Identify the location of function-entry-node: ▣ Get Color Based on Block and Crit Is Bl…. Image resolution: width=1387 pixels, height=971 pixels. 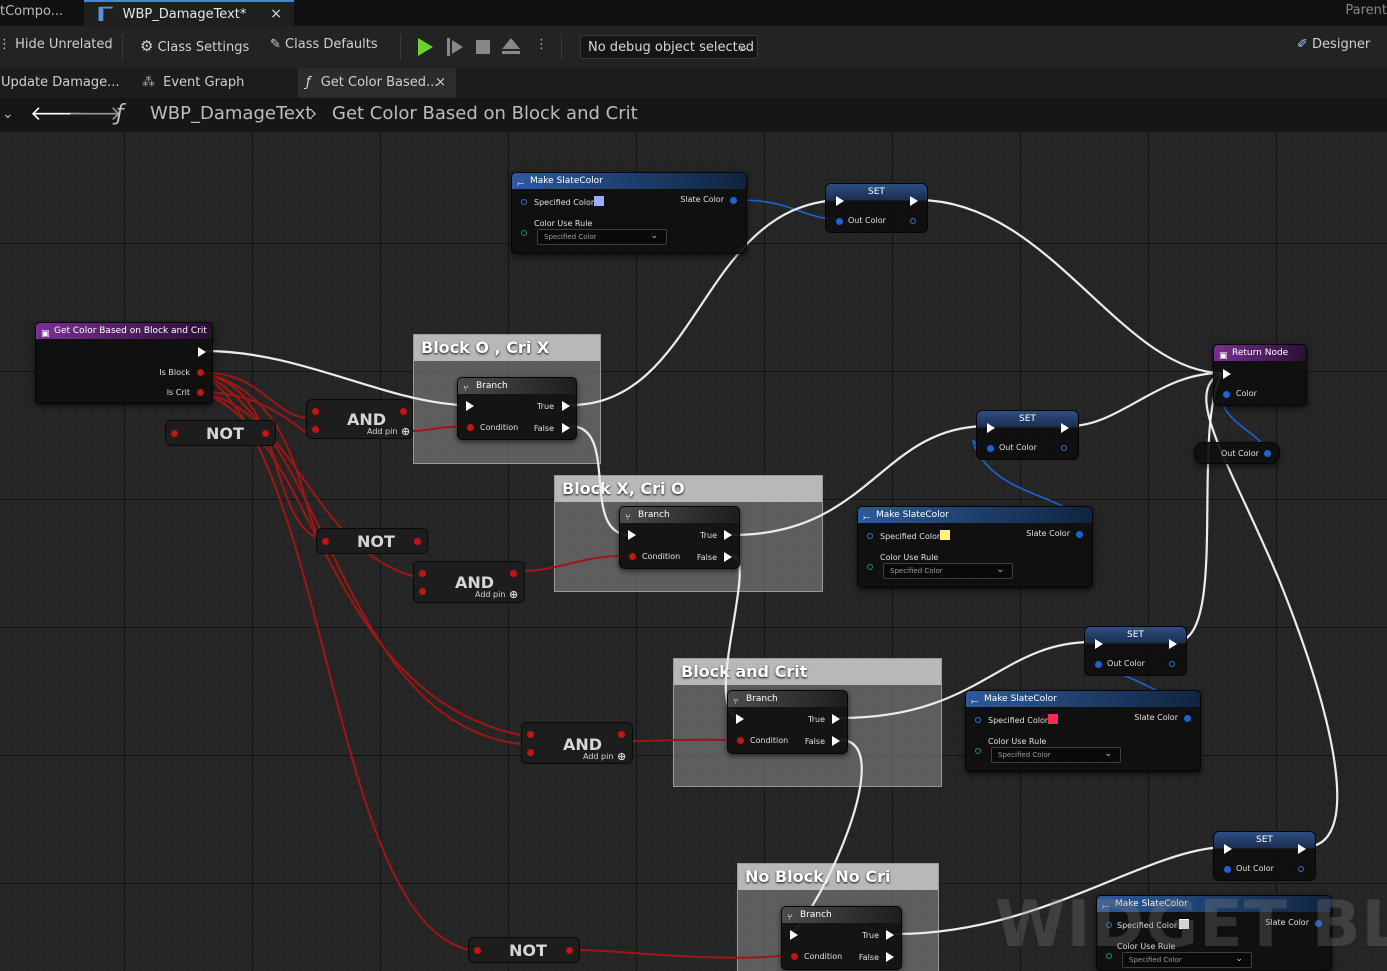
(124, 363).